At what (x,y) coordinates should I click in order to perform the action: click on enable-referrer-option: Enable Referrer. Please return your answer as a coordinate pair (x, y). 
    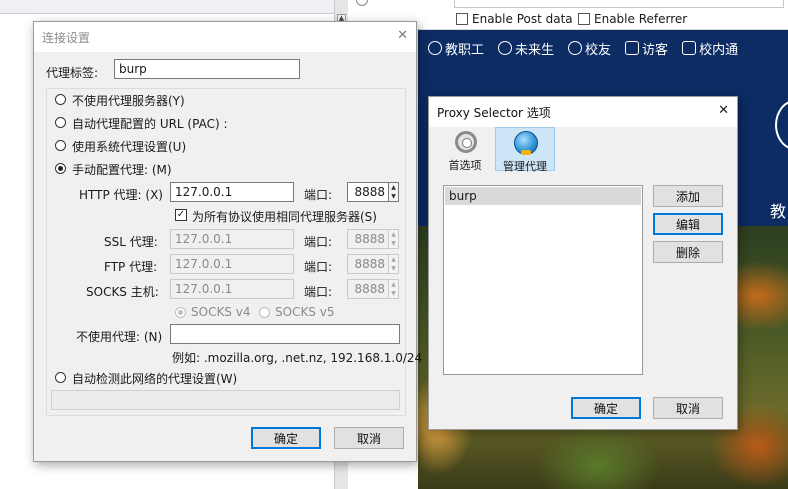
    Looking at the image, I should click on (632, 19).